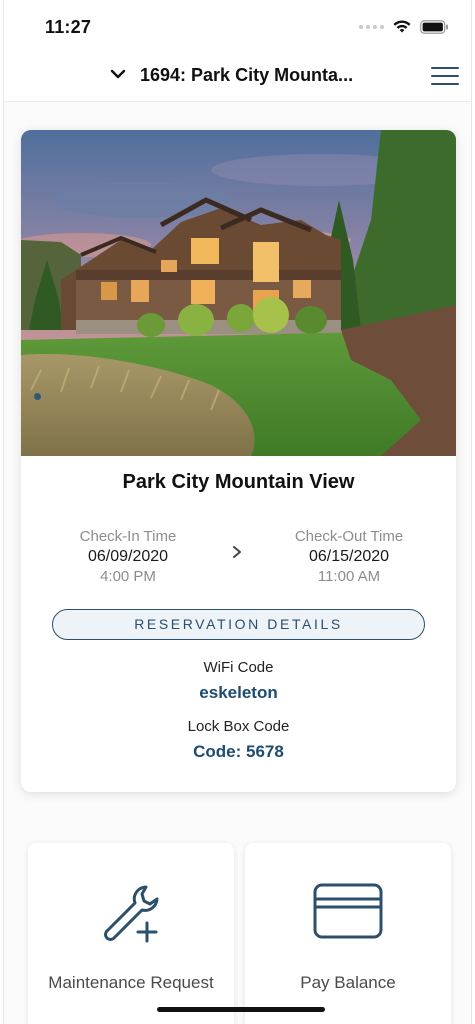 The width and height of the screenshot is (475, 1024). I want to click on property-name: Park City Mountain View, so click(238, 482).